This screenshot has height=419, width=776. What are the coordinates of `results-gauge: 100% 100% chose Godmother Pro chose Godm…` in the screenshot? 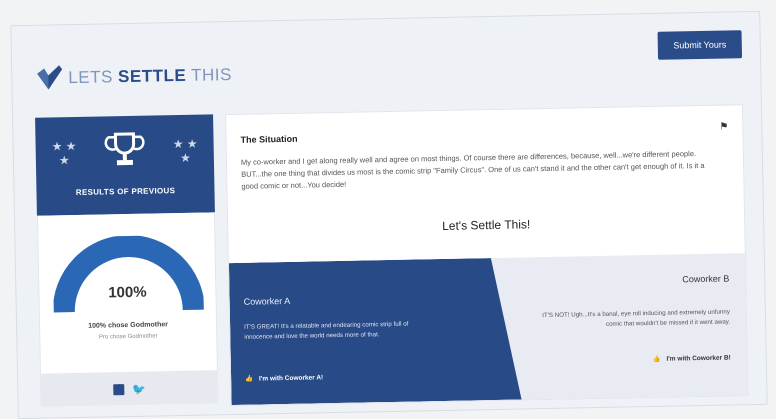 It's located at (127, 293).